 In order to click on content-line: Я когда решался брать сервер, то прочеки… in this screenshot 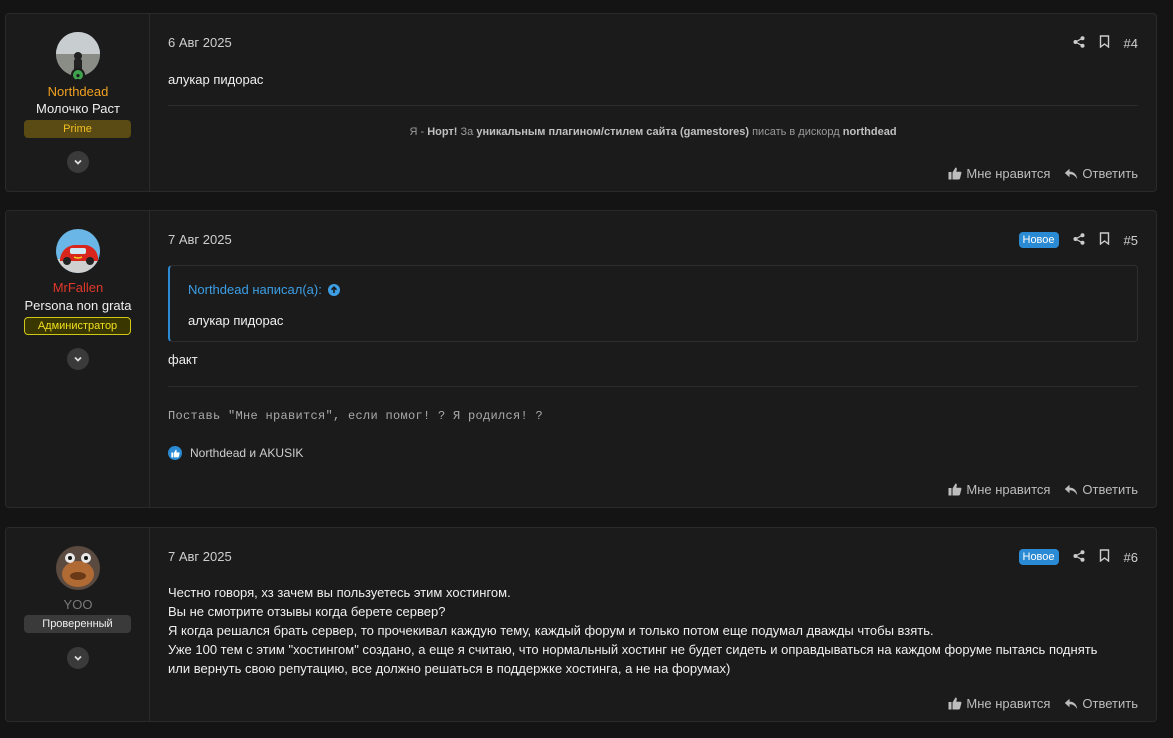, I will do `click(551, 630)`.